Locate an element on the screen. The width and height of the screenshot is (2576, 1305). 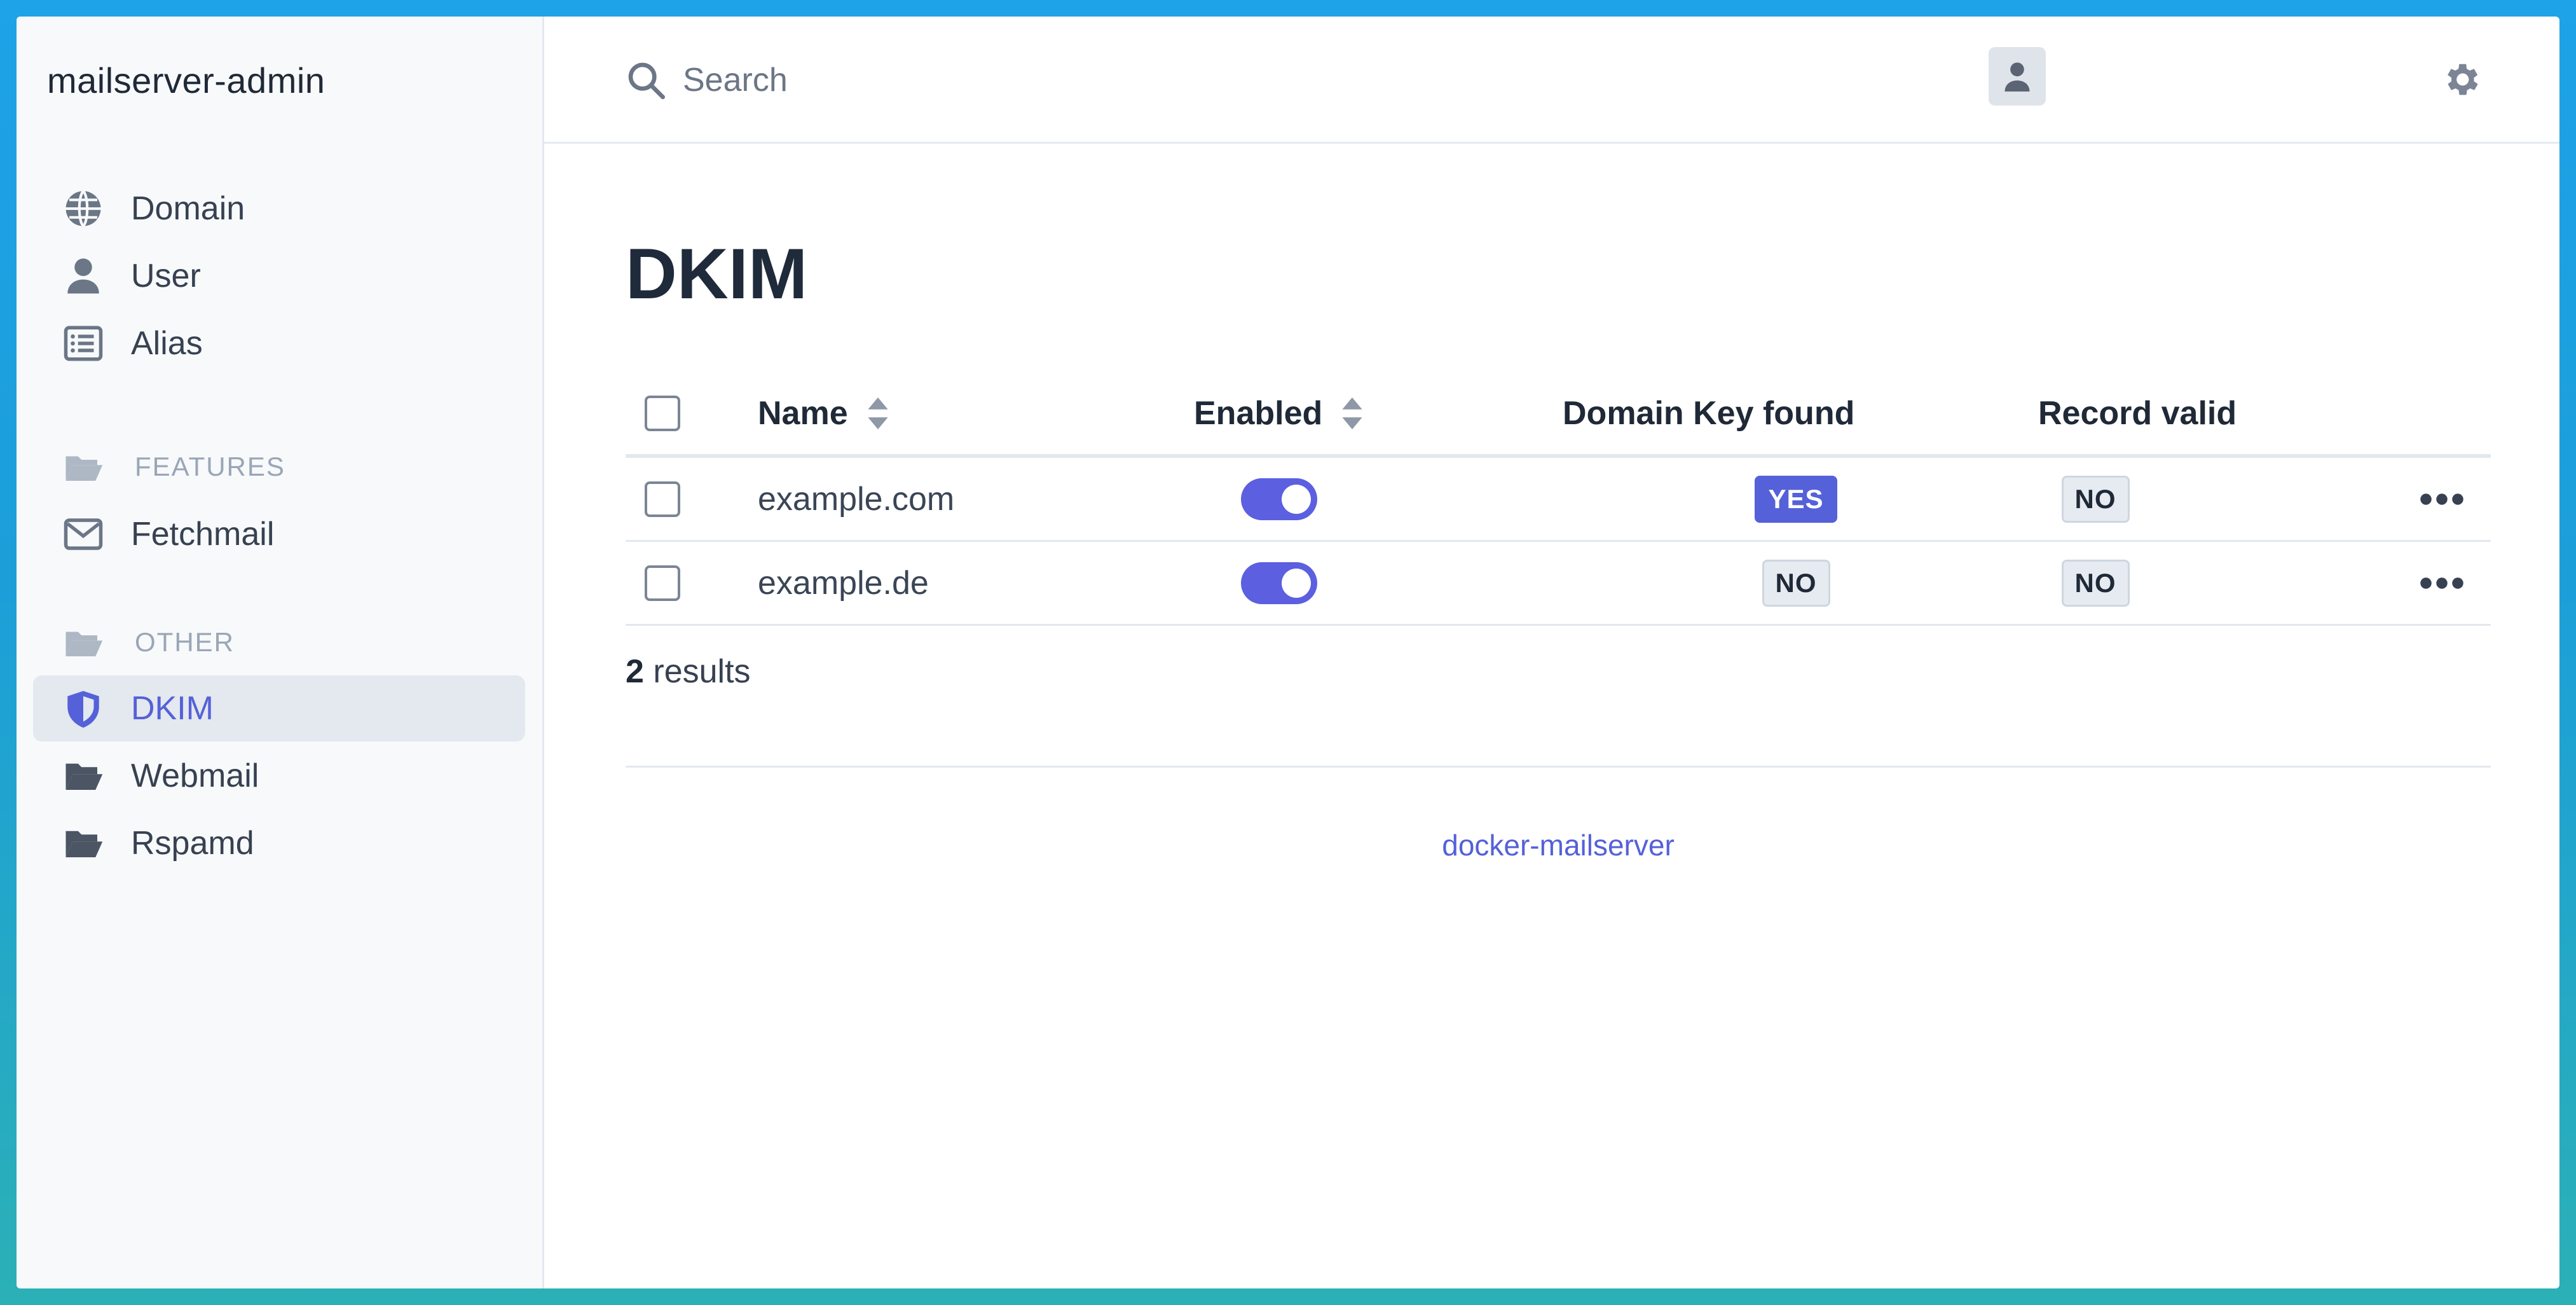
sidebar-item-label: DKIM is located at coordinates (173, 708).